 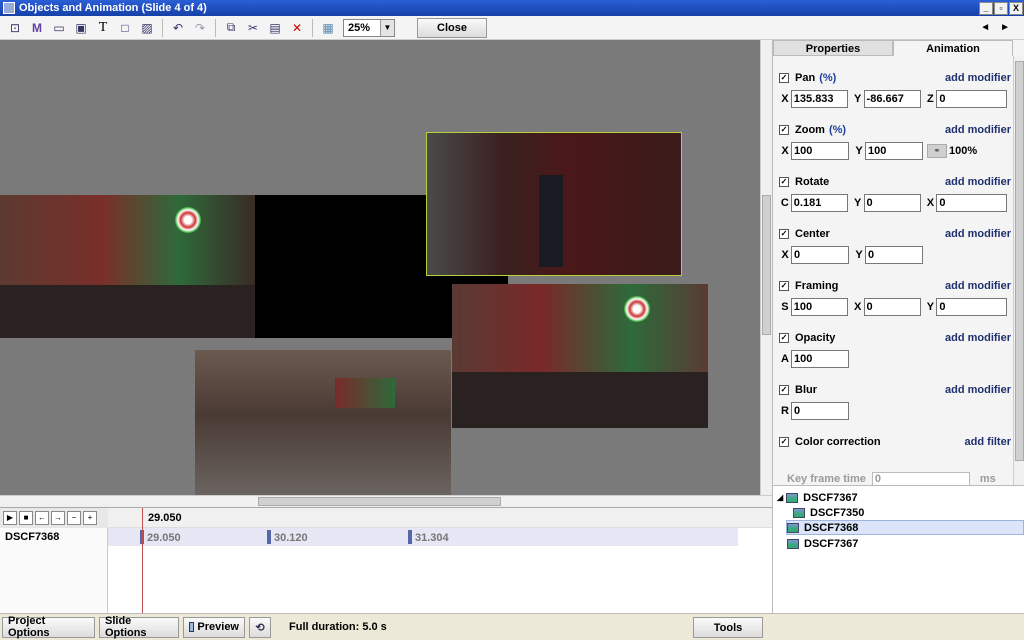 I want to click on stop-icon: ■, so click(x=26, y=518).